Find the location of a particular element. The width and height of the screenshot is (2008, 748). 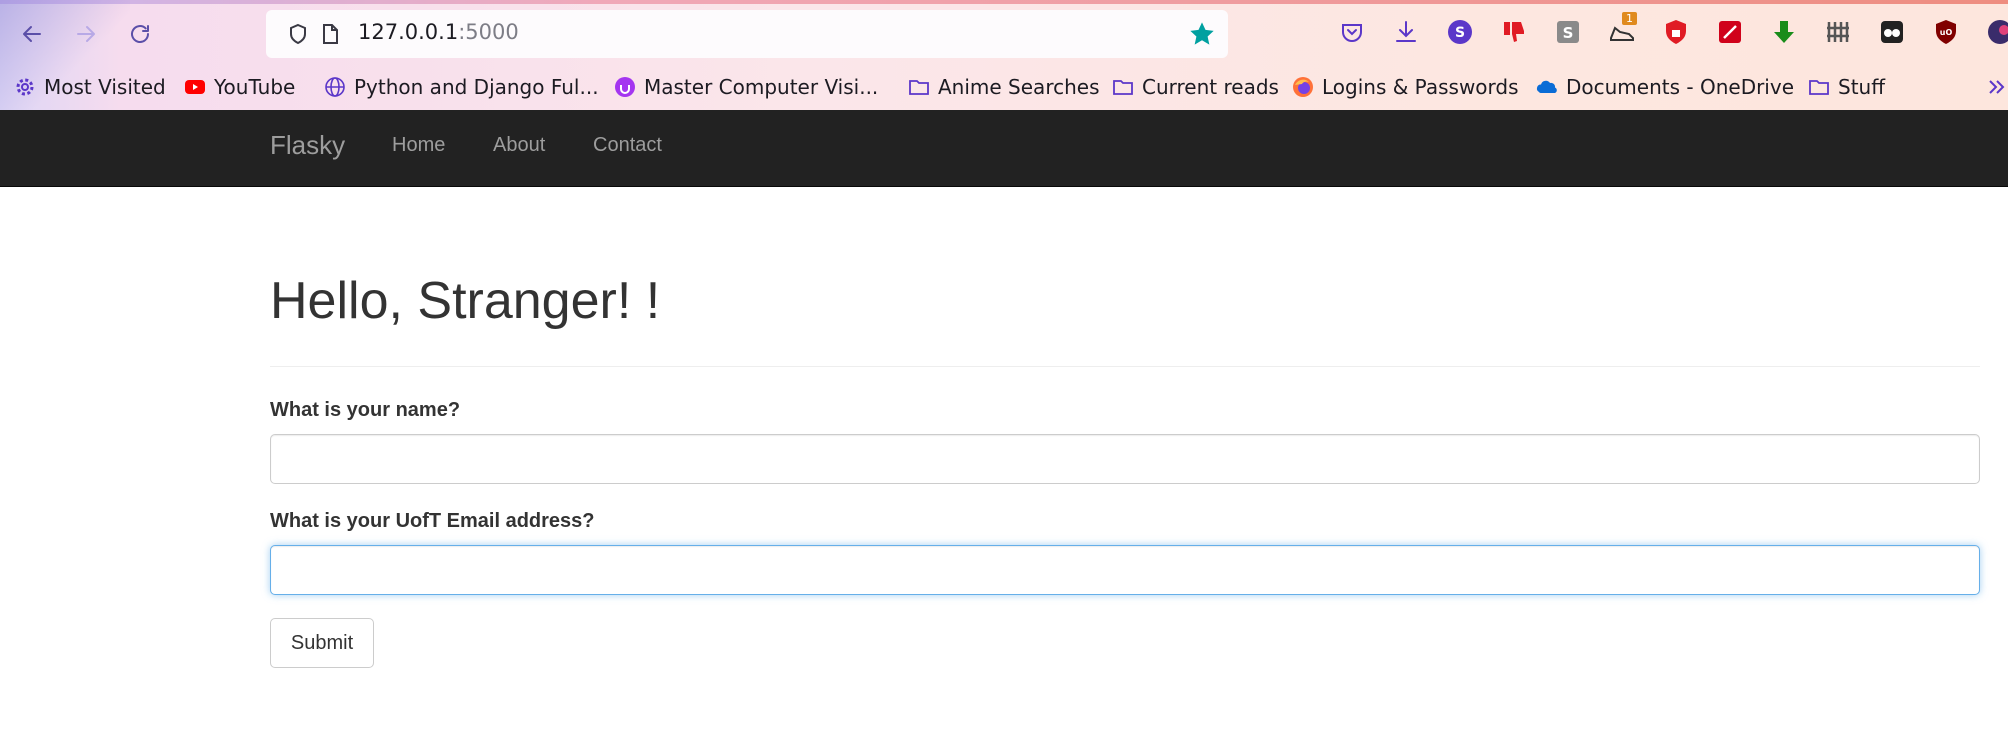

nav-link-home: Home is located at coordinates (418, 145).